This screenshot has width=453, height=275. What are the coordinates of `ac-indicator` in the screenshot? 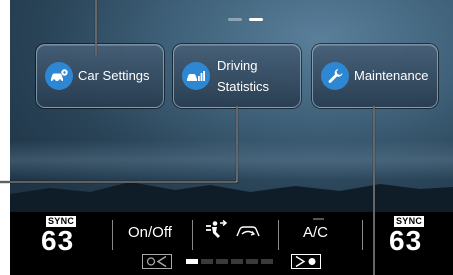 It's located at (318, 219).